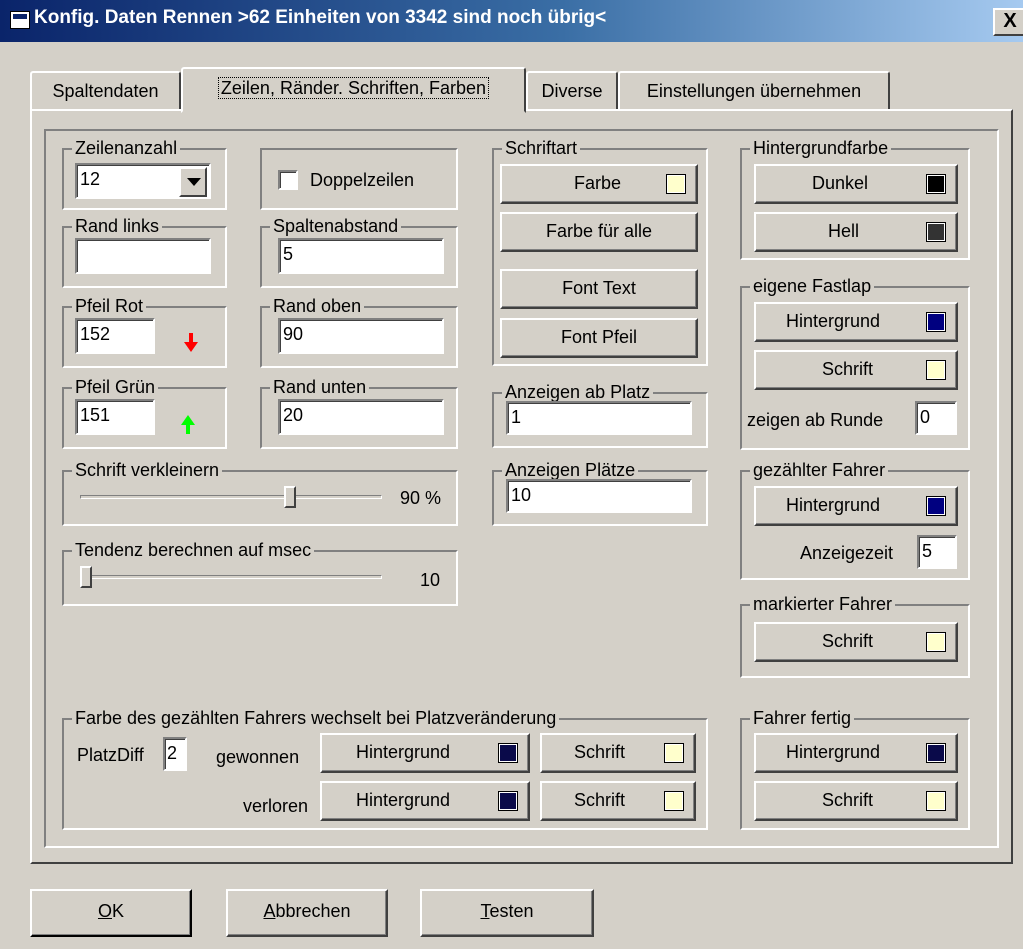 This screenshot has width=1023, height=949. I want to click on fastlap-schrift-button: Schrift, so click(856, 370).